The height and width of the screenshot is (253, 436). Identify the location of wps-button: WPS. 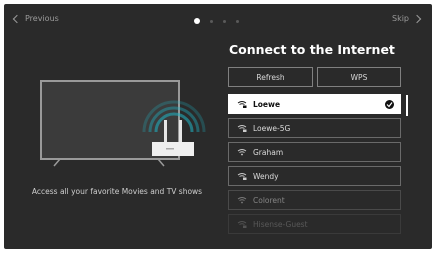
(359, 77).